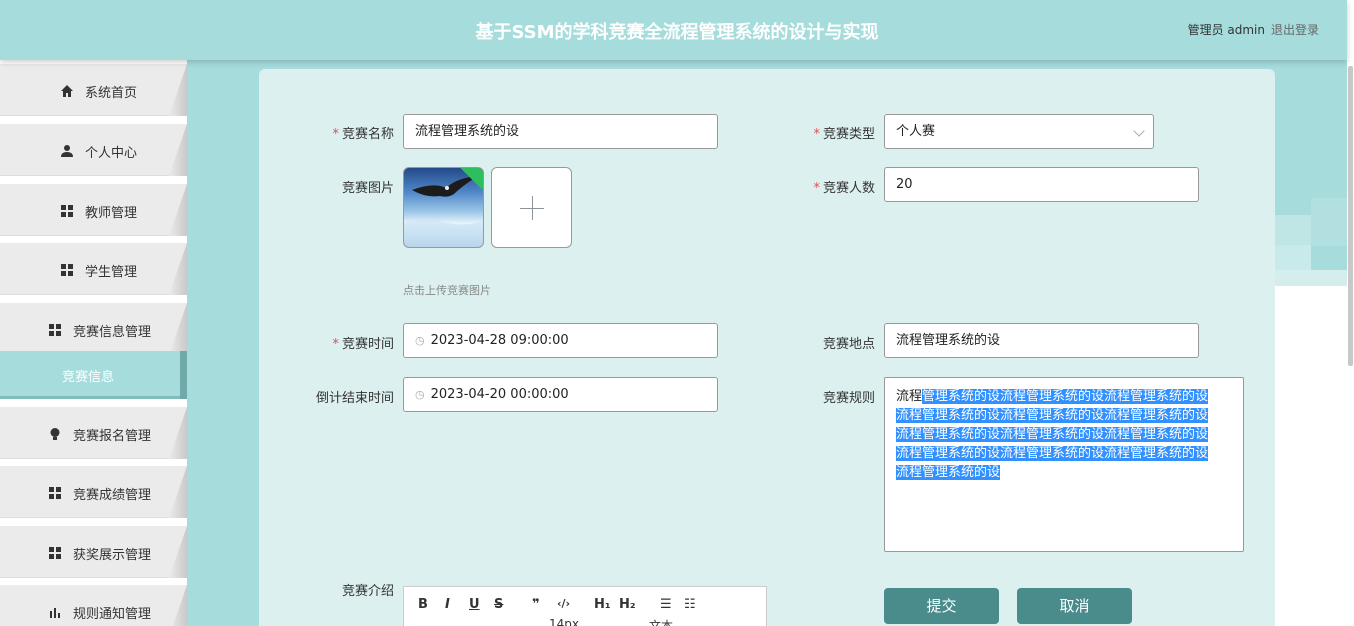  Describe the element at coordinates (666, 604) in the screenshot. I see `ordered-list-icon: ☰` at that location.